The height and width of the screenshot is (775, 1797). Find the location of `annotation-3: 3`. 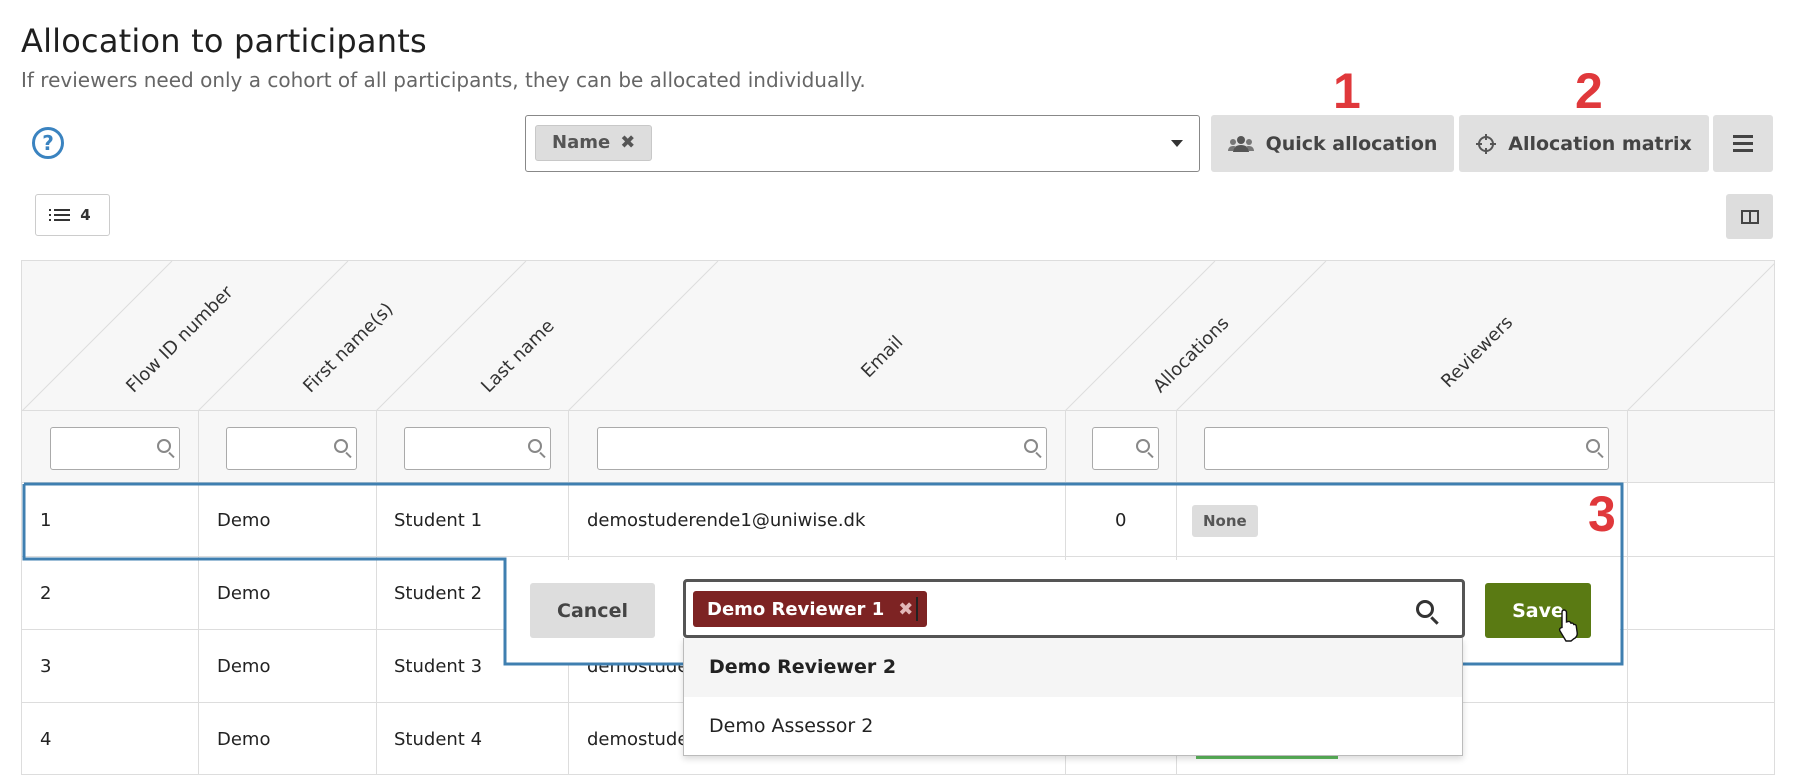

annotation-3: 3 is located at coordinates (1602, 514).